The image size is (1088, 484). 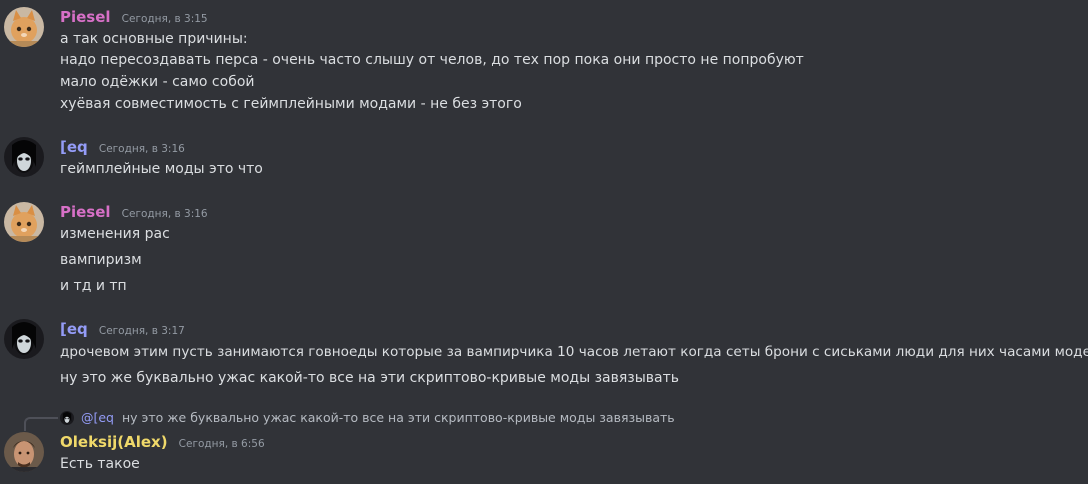 I want to click on message-header: [eq Сегодня, в 3:17, so click(x=122, y=329).